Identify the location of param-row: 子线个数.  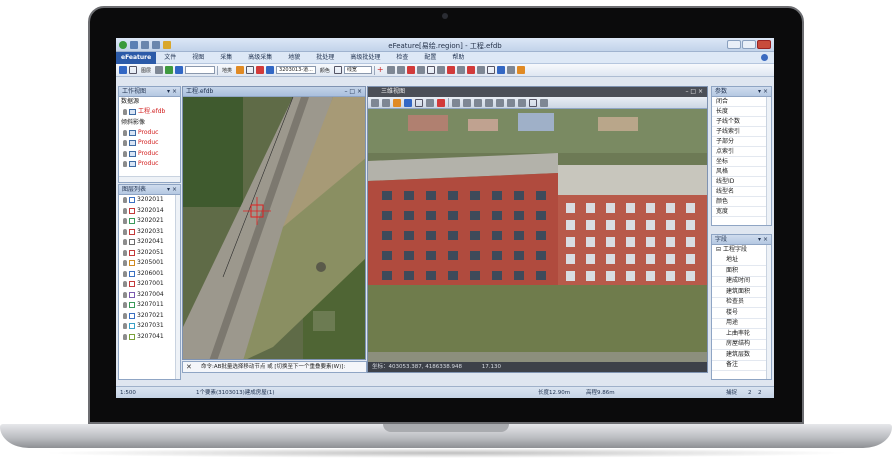
(741, 122).